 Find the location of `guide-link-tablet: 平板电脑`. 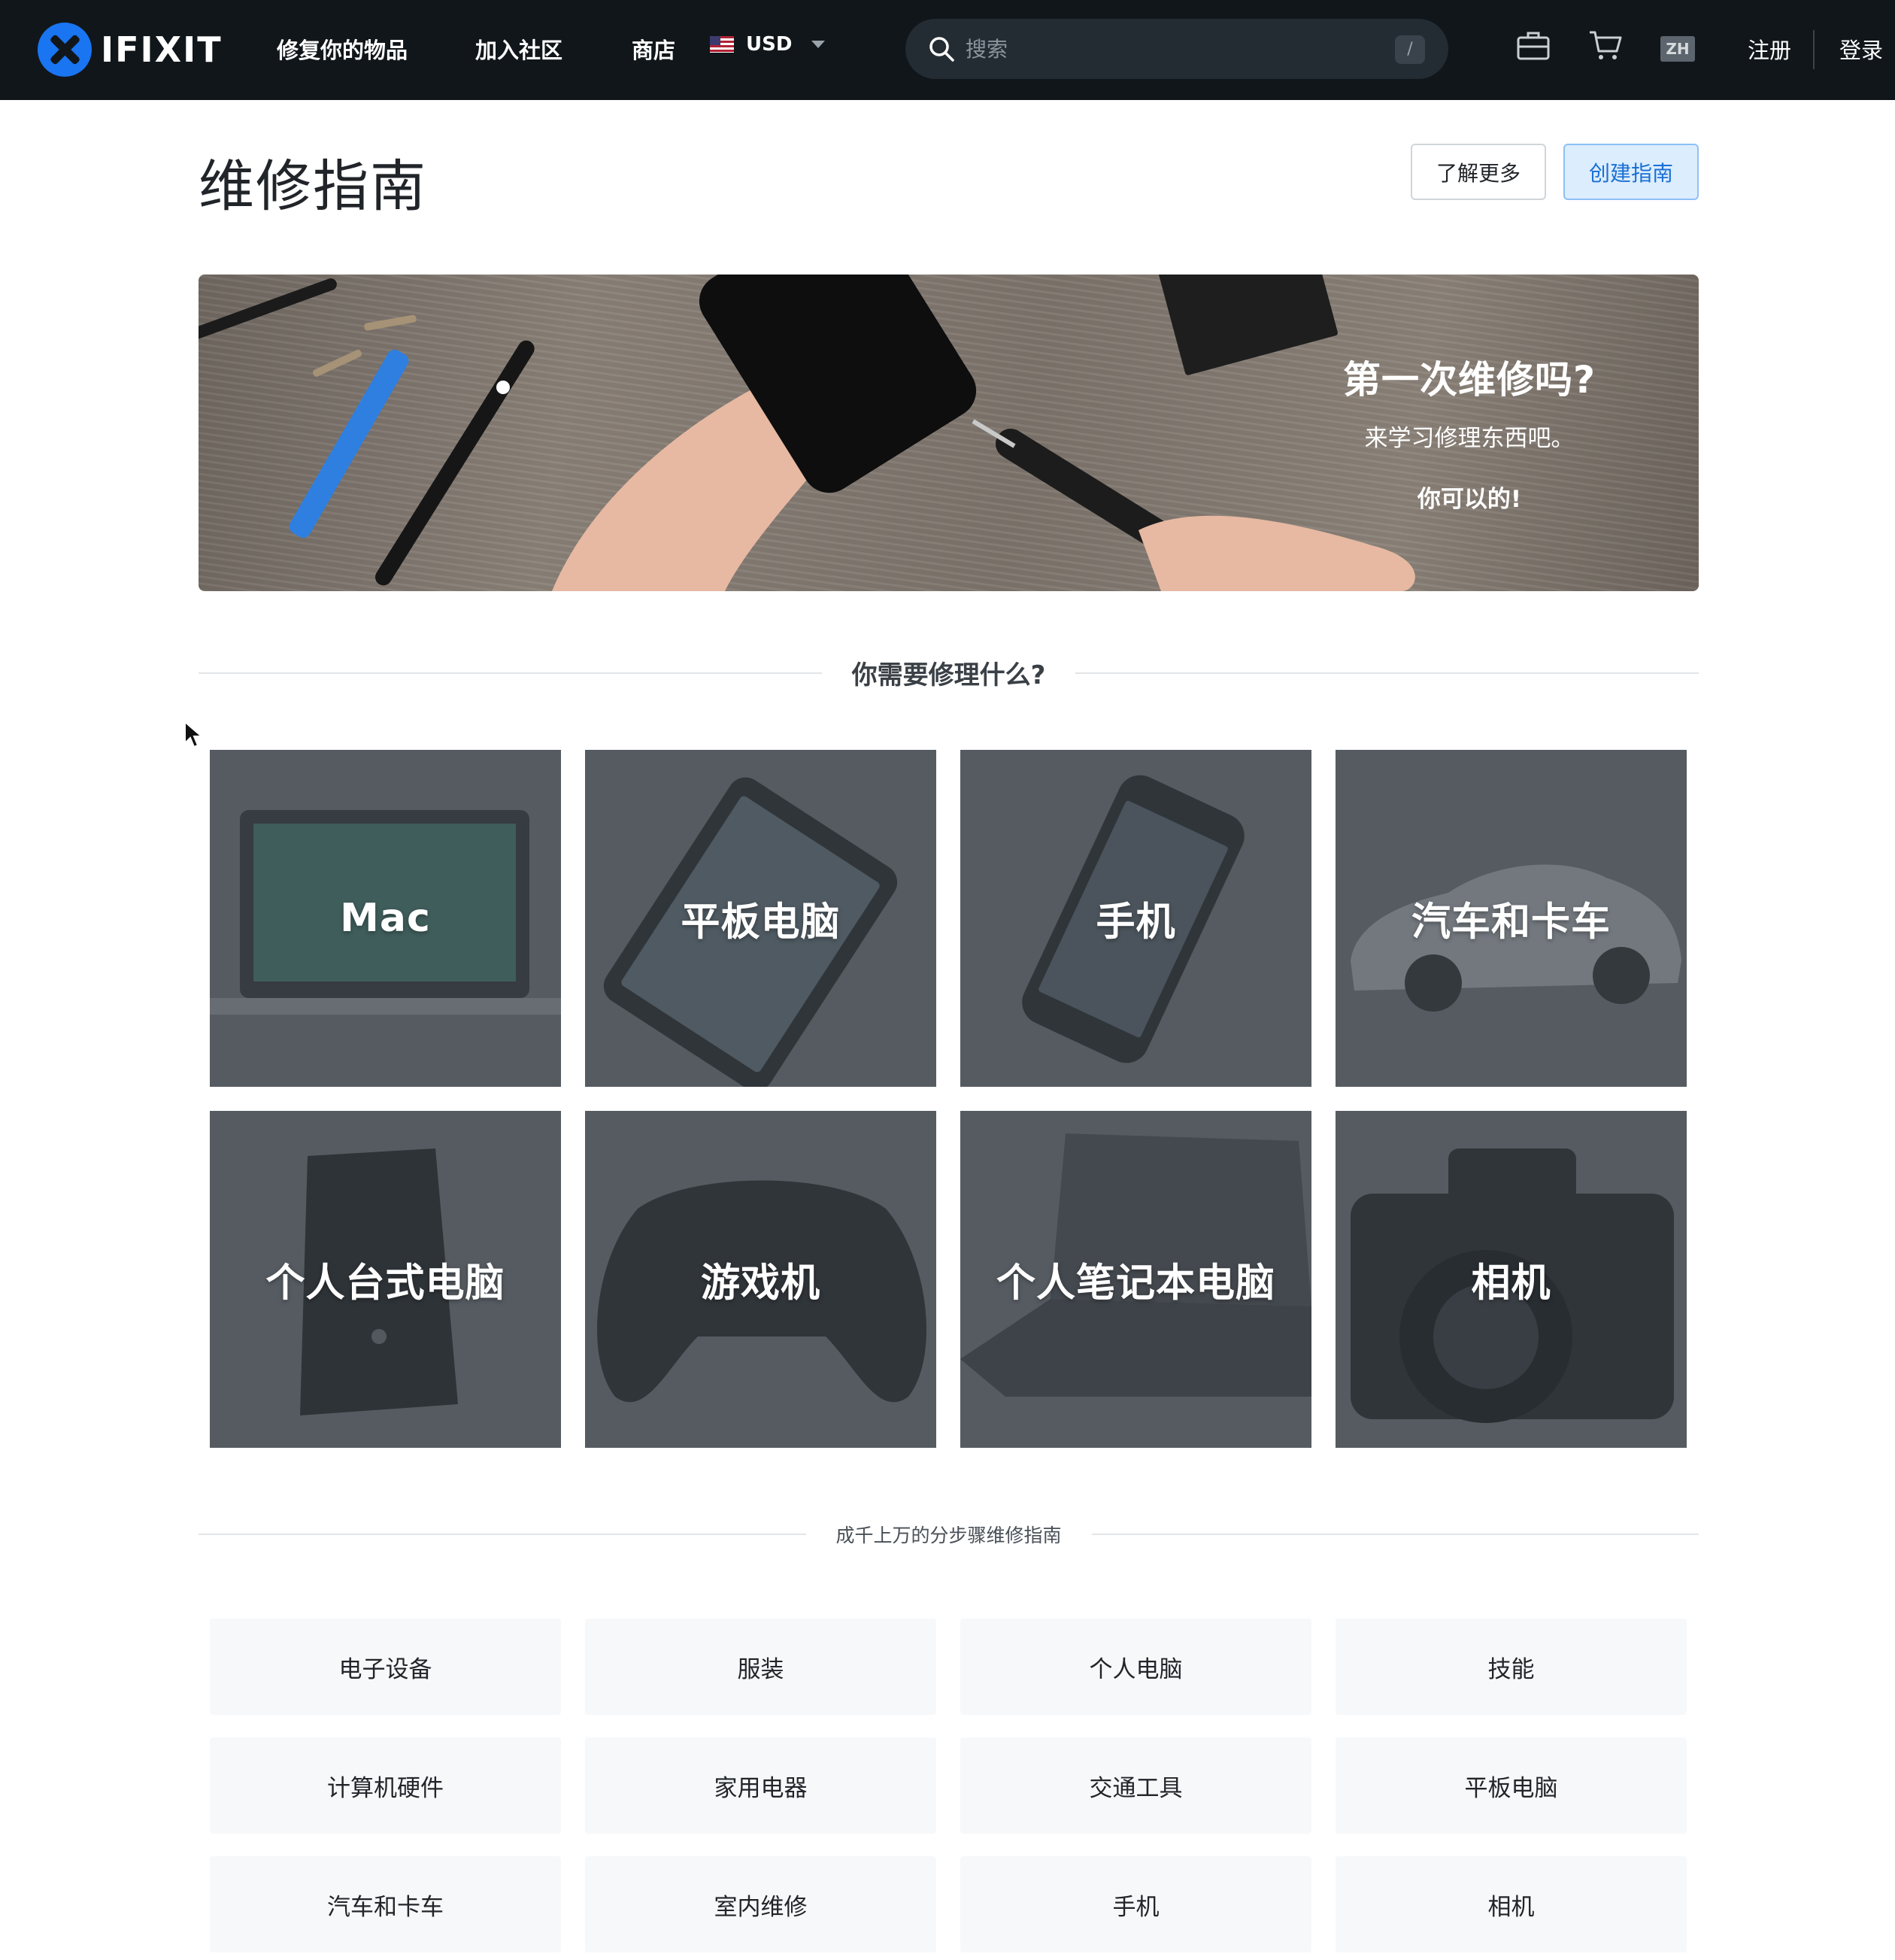

guide-link-tablet: 平板电脑 is located at coordinates (1512, 1785).